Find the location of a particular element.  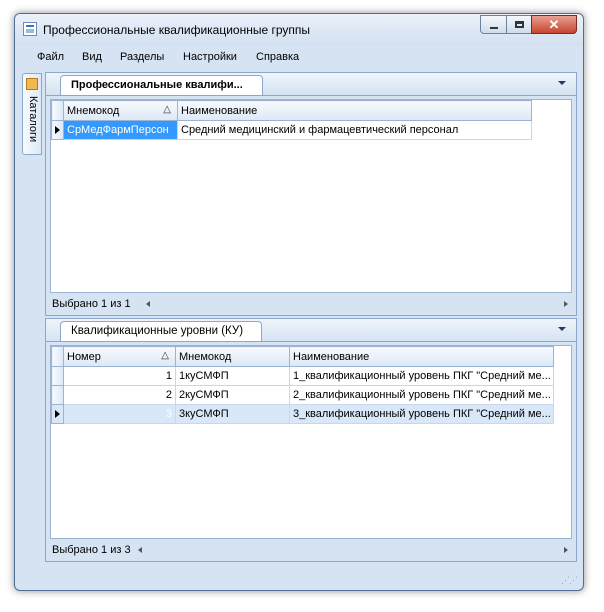

col-header-mnemocode: Мнемокод △ is located at coordinates (120, 110).